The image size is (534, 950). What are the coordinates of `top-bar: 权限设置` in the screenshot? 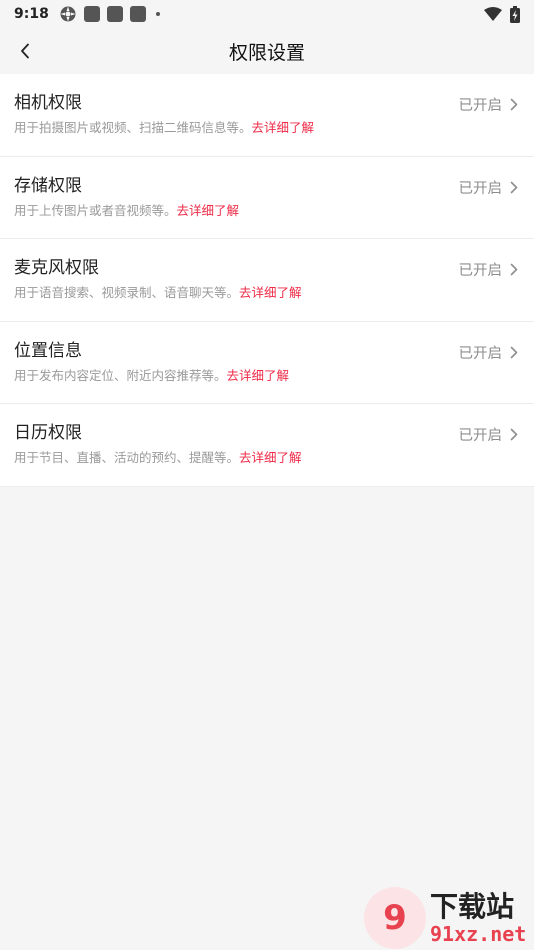 It's located at (267, 51).